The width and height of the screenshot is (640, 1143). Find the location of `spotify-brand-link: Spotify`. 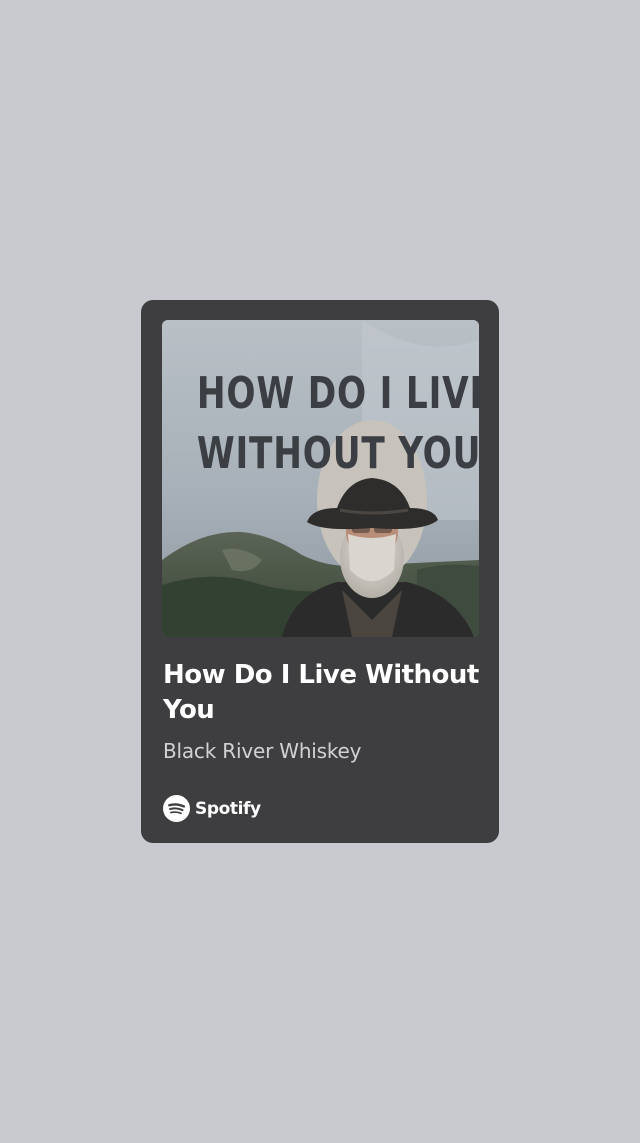

spotify-brand-link: Spotify is located at coordinates (212, 808).